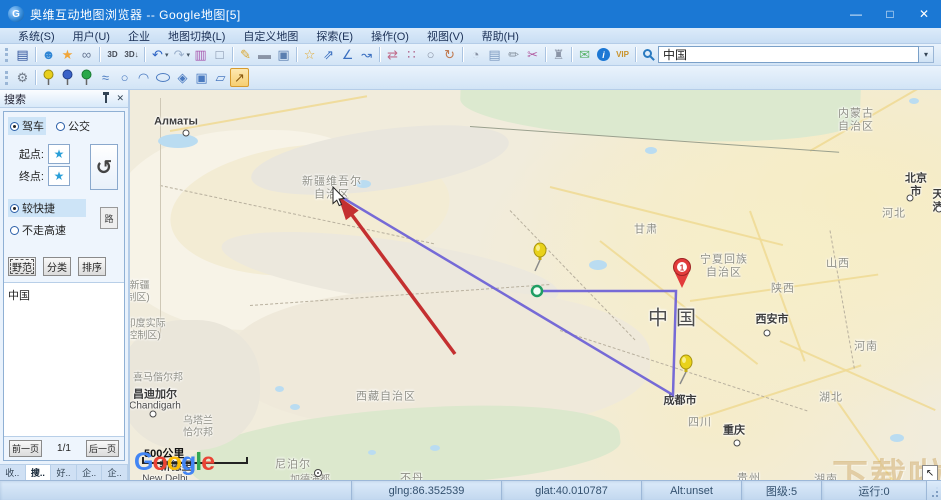 Image resolution: width=941 pixels, height=500 pixels. I want to click on vip-icon: VIP, so click(622, 54).